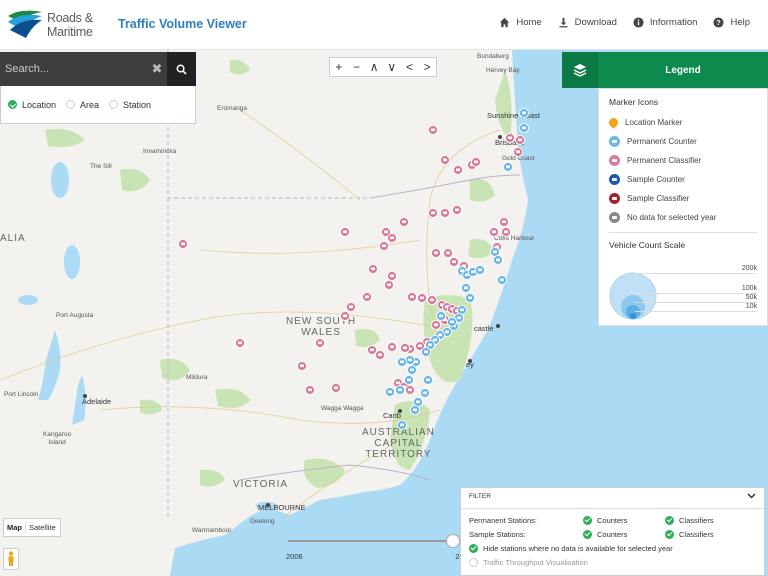 The image size is (768, 576). I want to click on search-button, so click(181, 69).